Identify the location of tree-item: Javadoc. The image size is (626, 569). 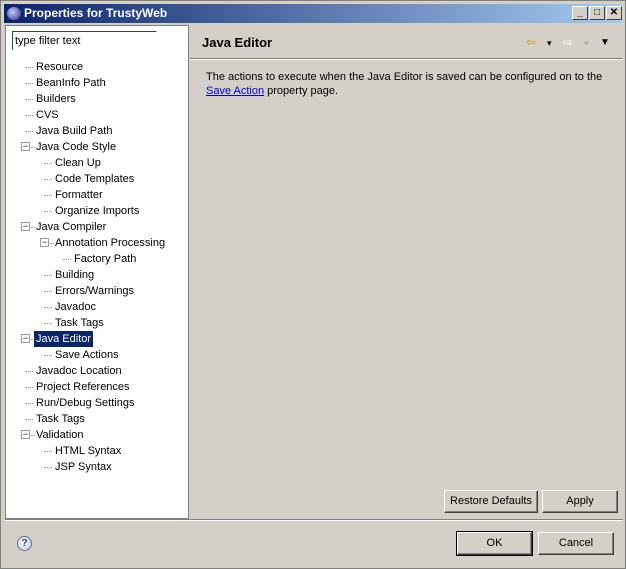
(97, 307).